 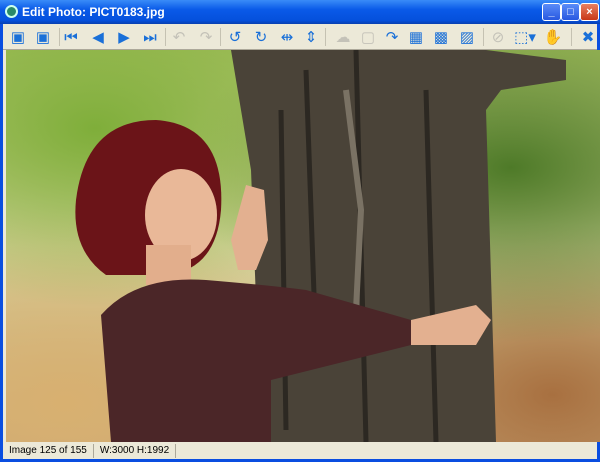 I want to click on maximize-button: □, so click(x=570, y=12).